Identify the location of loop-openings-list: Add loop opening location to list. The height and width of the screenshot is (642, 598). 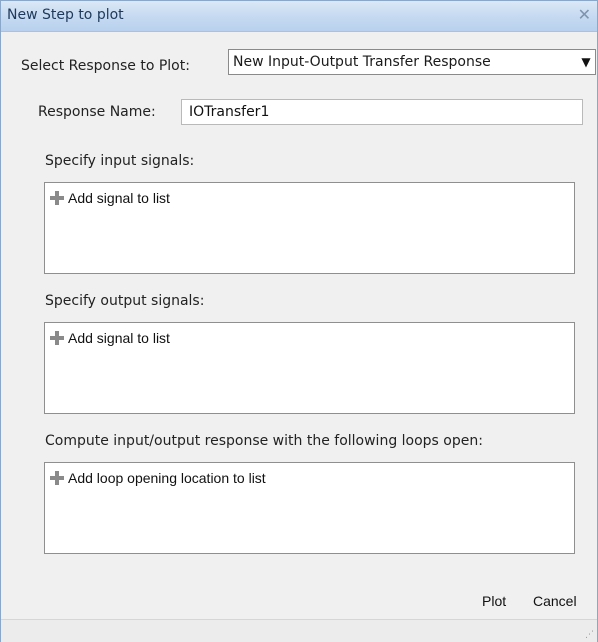
(309, 508).